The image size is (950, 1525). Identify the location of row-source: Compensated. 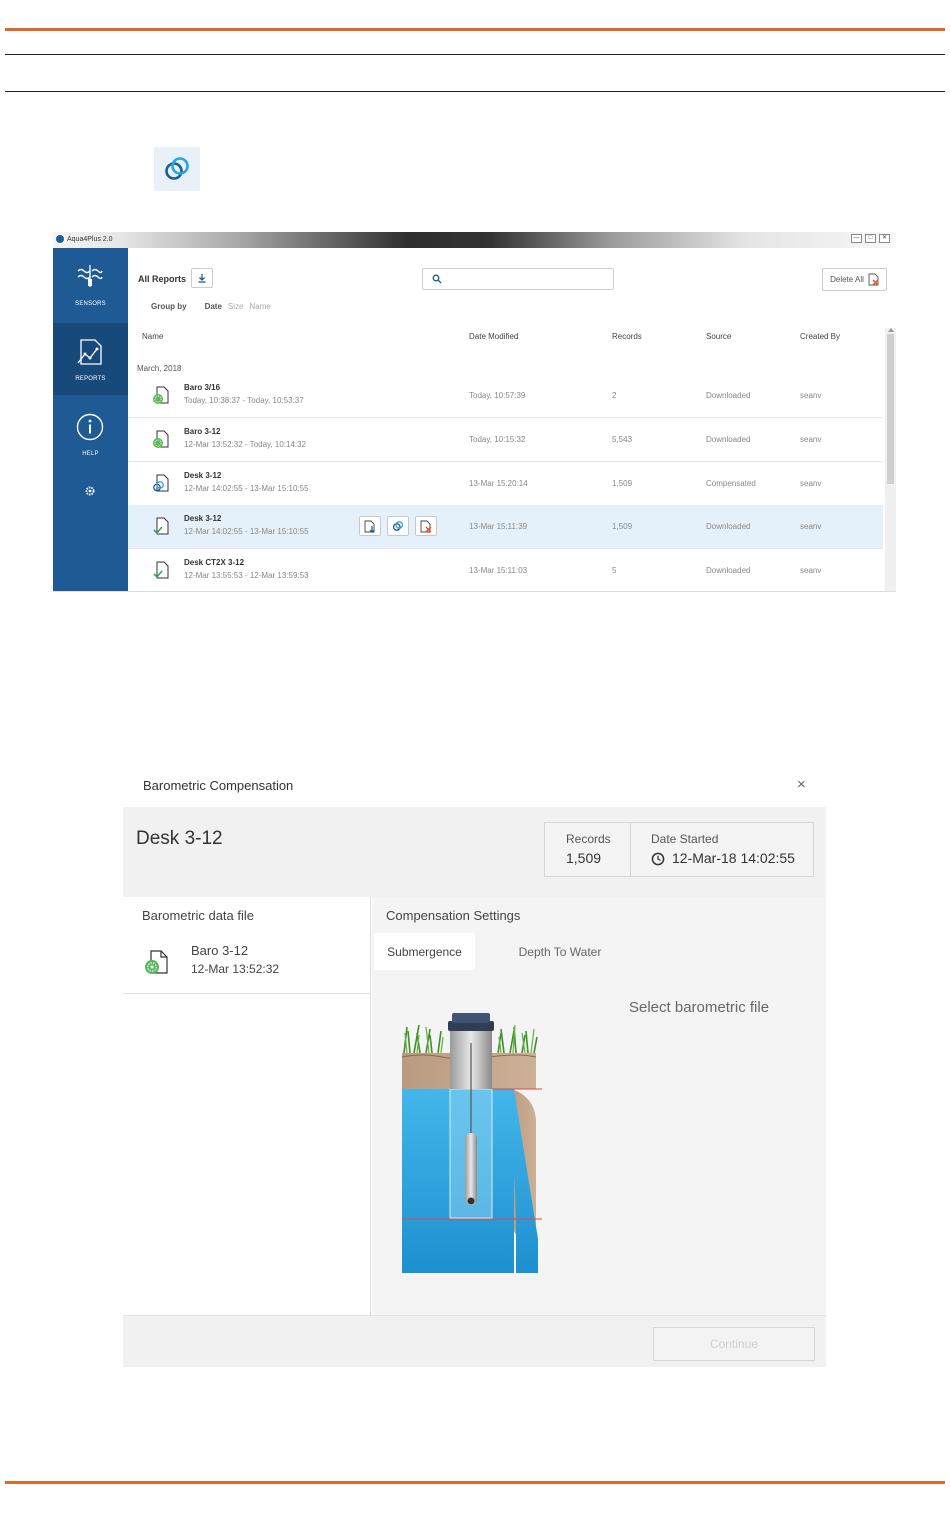
(731, 483).